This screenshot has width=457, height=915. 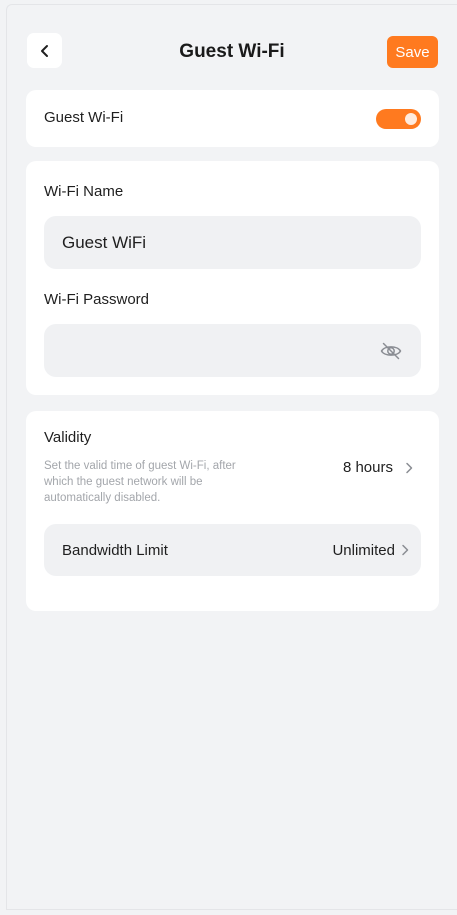 What do you see at coordinates (398, 119) in the screenshot?
I see `guest-wifi-toggle` at bounding box center [398, 119].